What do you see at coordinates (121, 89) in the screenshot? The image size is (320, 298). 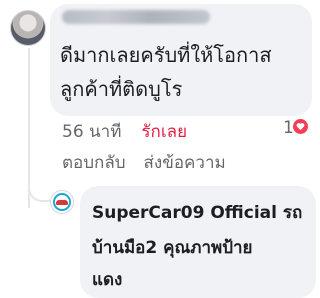 I see `comment-text-line-2: ลูกค้าที่ติดบูโร` at bounding box center [121, 89].